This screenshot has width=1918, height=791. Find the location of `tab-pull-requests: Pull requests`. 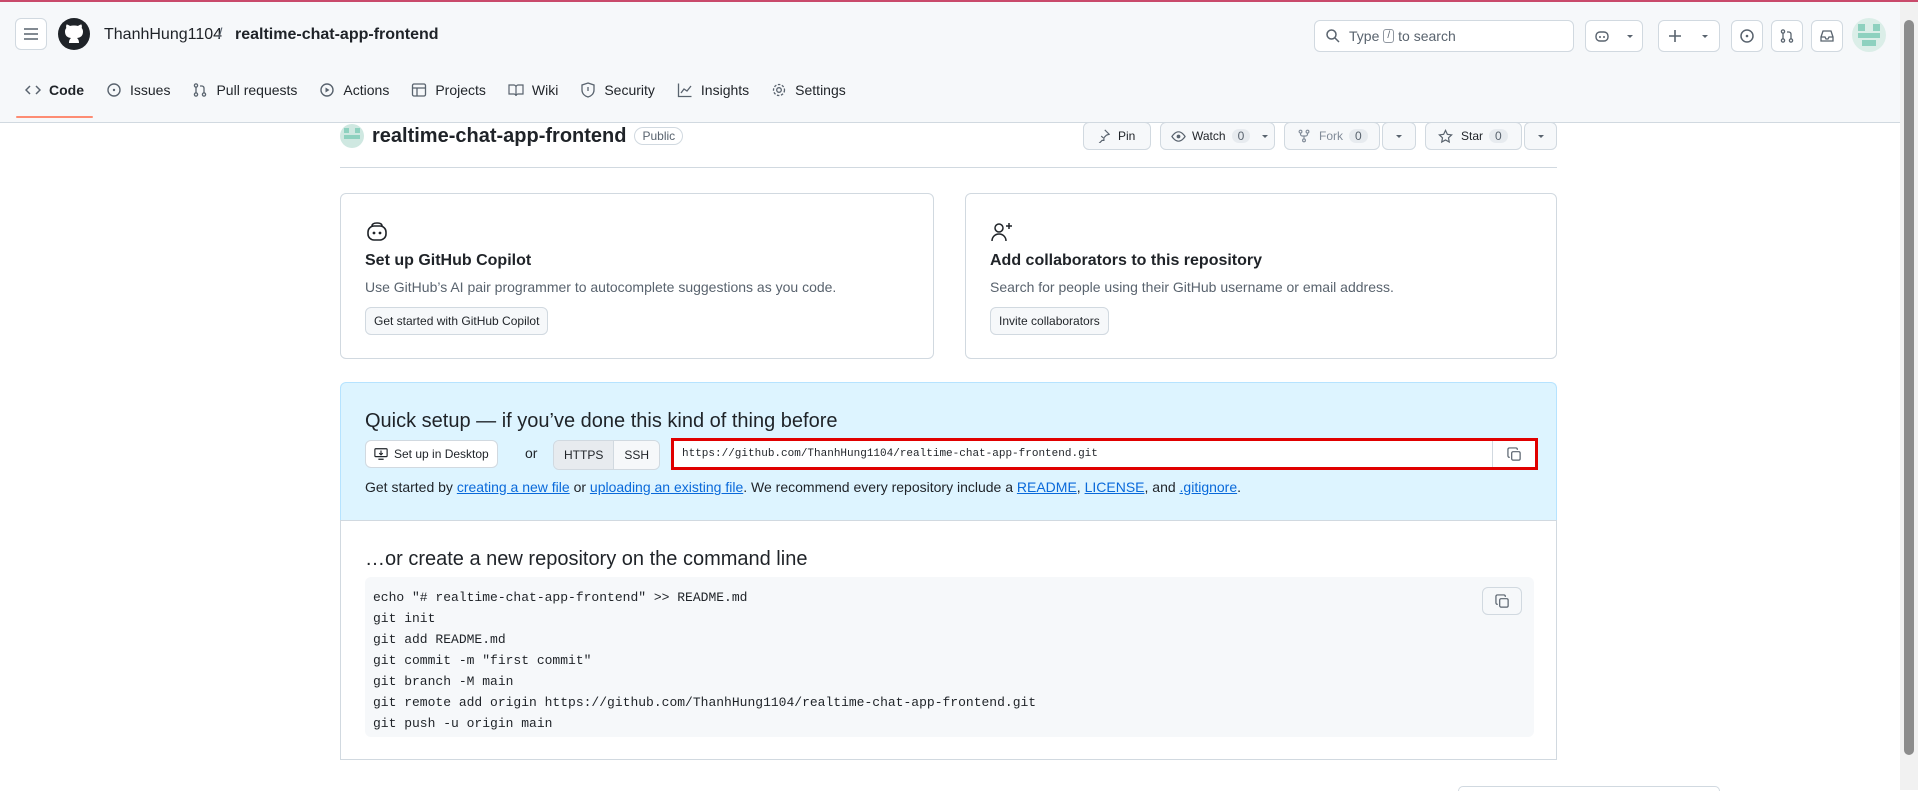

tab-pull-requests: Pull requests is located at coordinates (244, 90).